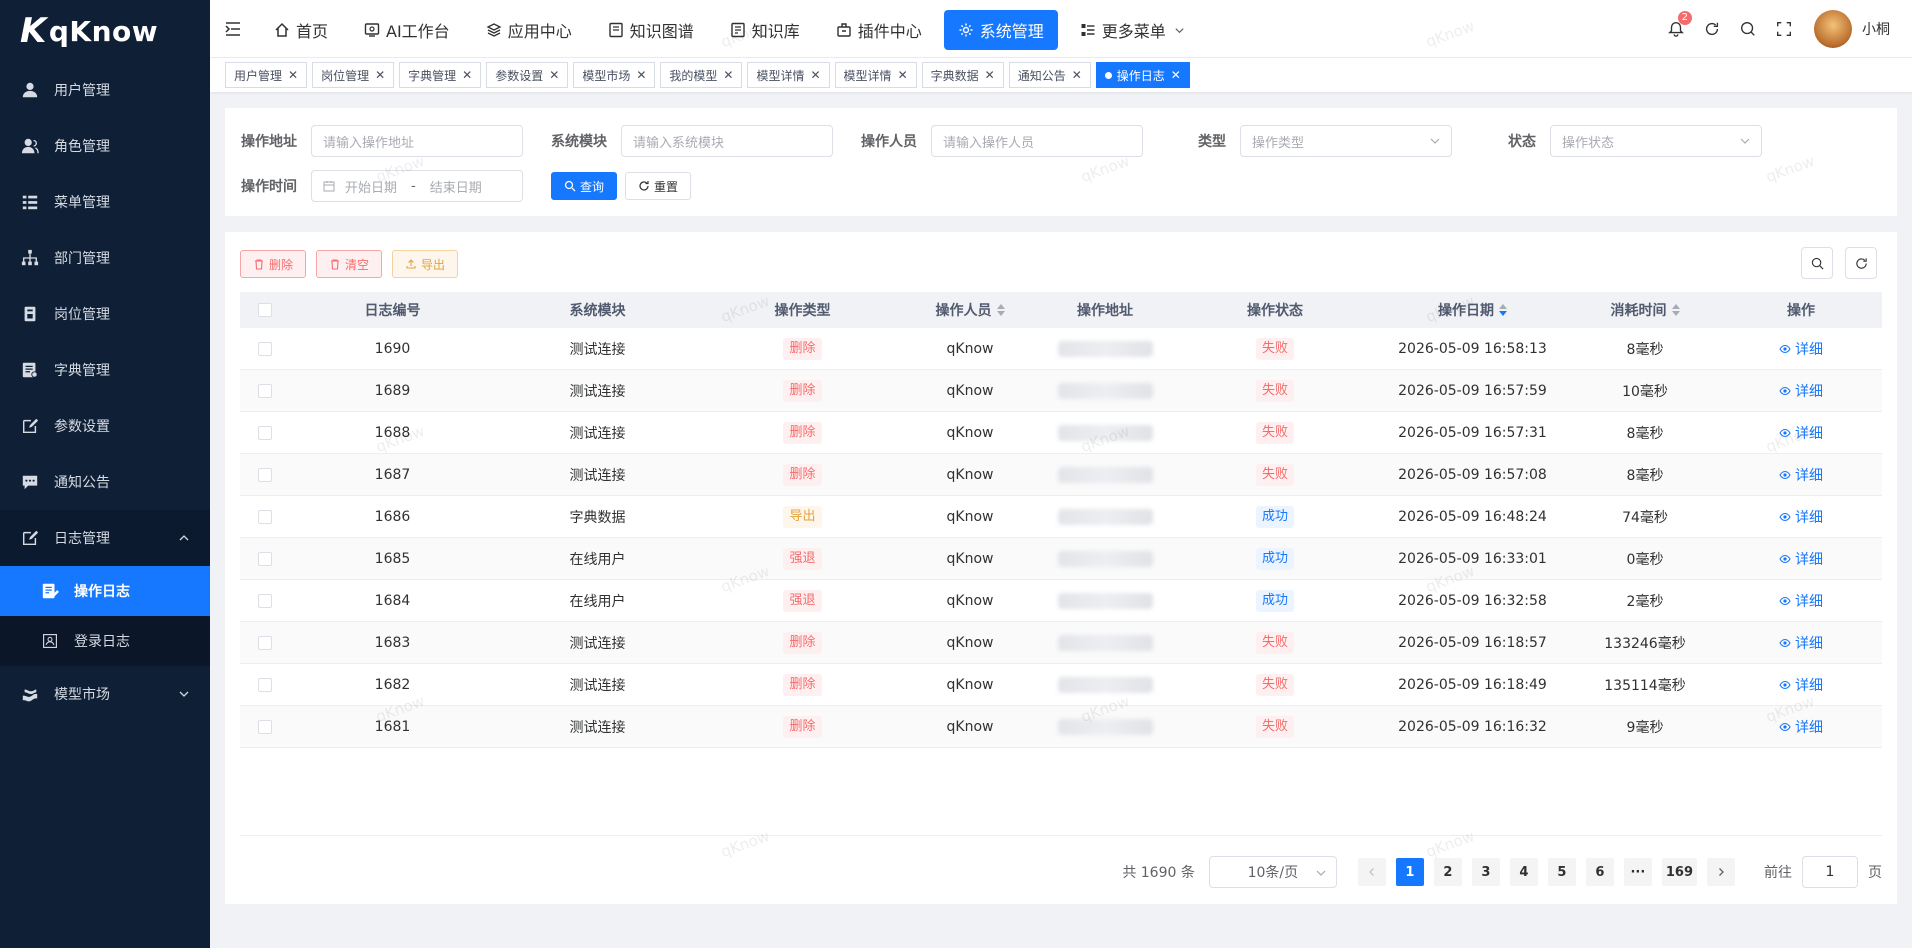 This screenshot has height=948, width=1912. I want to click on column-header-3: 操作人员, so click(970, 310).